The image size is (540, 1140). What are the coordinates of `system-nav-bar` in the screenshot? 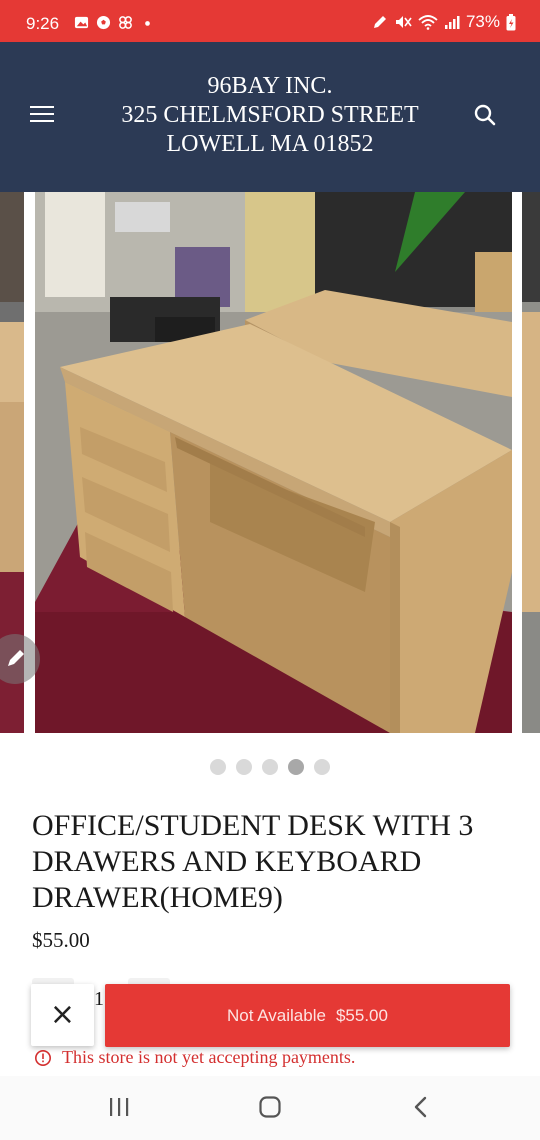 It's located at (270, 1108).